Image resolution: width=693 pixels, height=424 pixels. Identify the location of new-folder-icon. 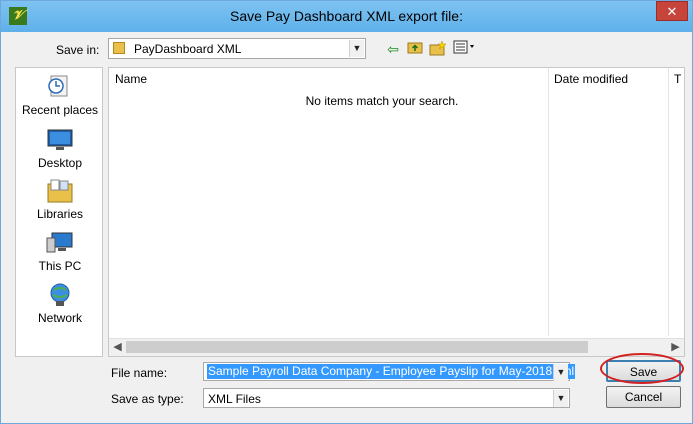
(438, 49).